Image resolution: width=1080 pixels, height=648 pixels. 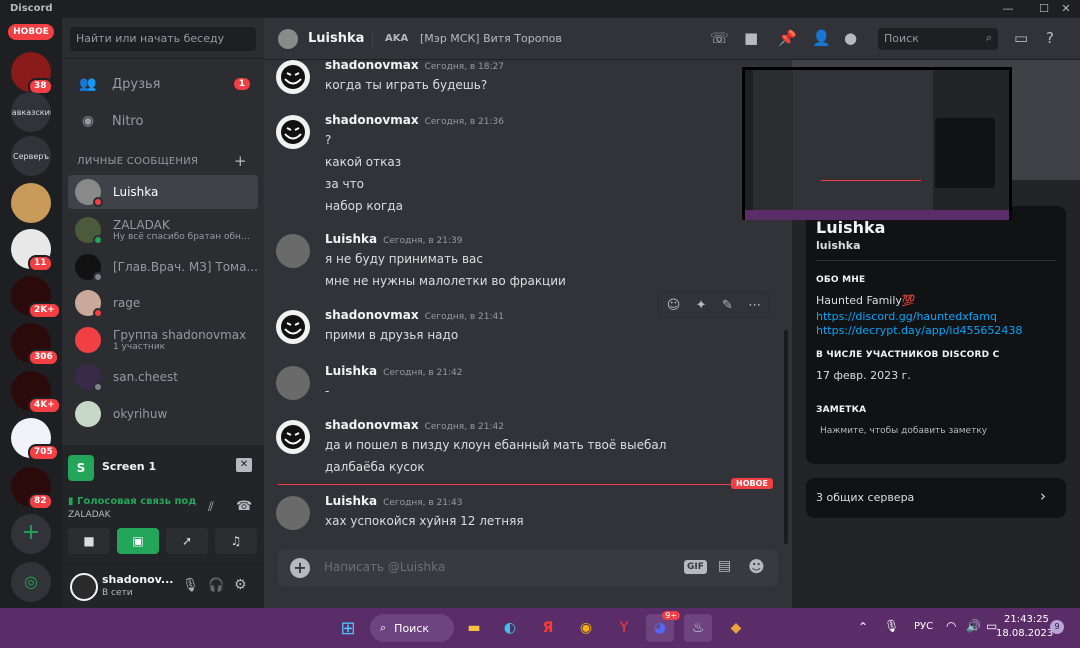 I want to click on message-author: Luishka Сегодня, в 21:39, so click(x=393, y=239).